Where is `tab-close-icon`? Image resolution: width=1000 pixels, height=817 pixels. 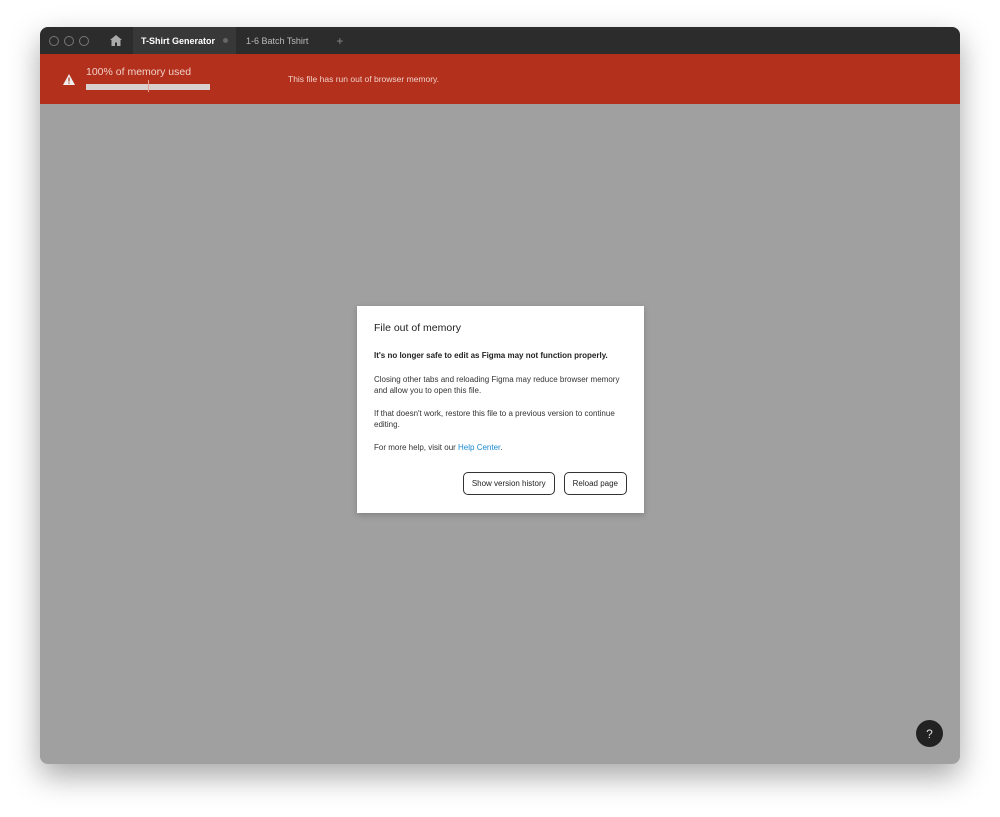 tab-close-icon is located at coordinates (226, 40).